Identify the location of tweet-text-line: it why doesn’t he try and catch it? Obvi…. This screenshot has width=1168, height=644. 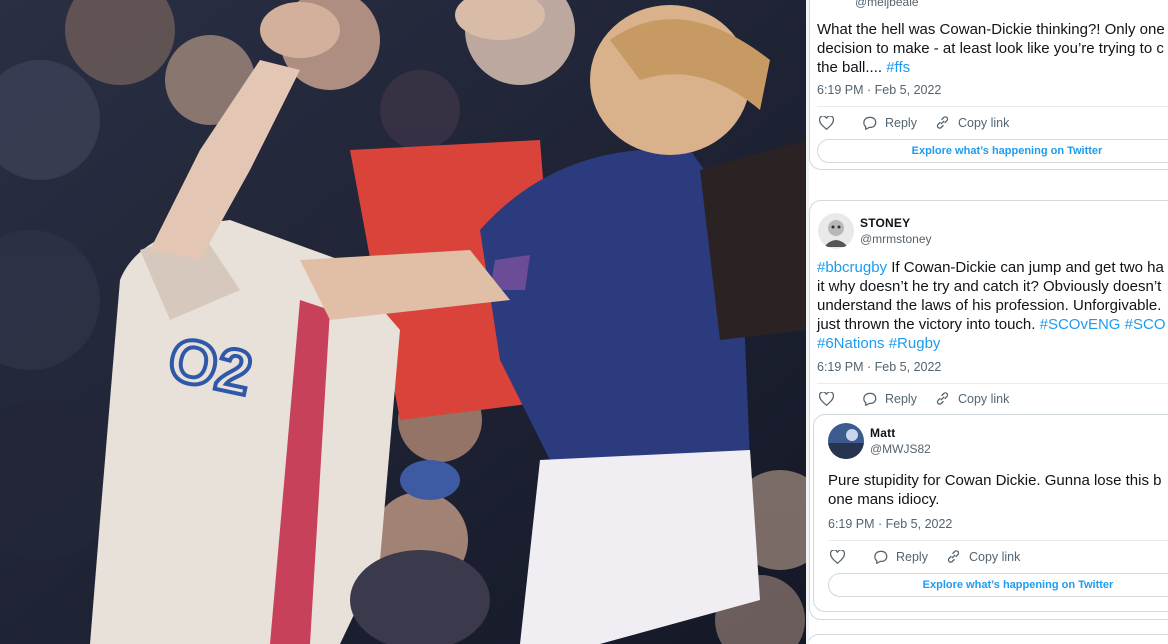
(989, 286).